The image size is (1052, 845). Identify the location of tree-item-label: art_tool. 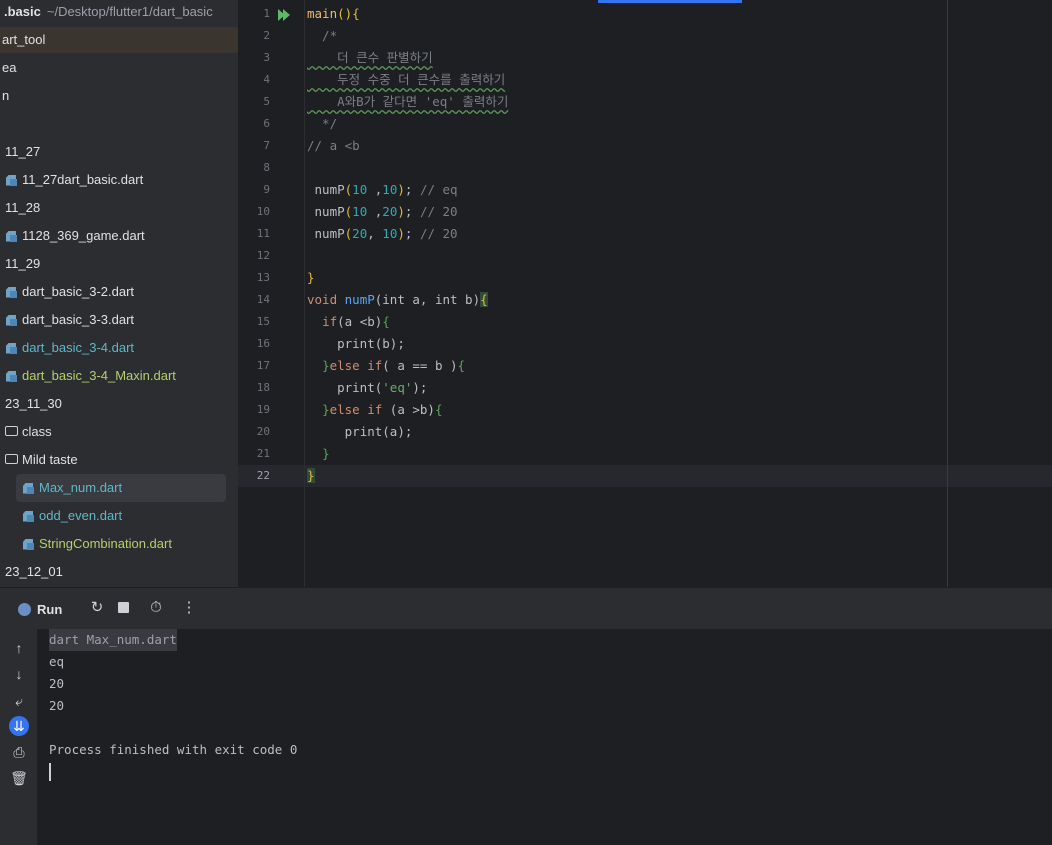
(24, 39).